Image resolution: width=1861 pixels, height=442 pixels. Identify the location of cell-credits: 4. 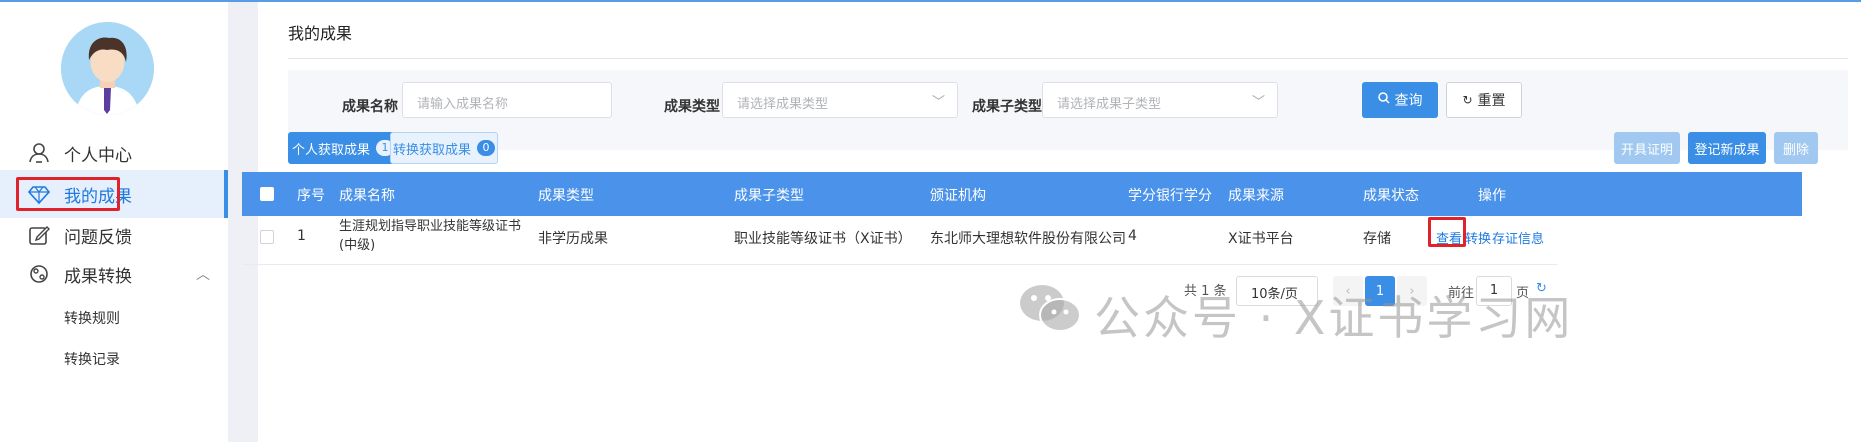
(1132, 236).